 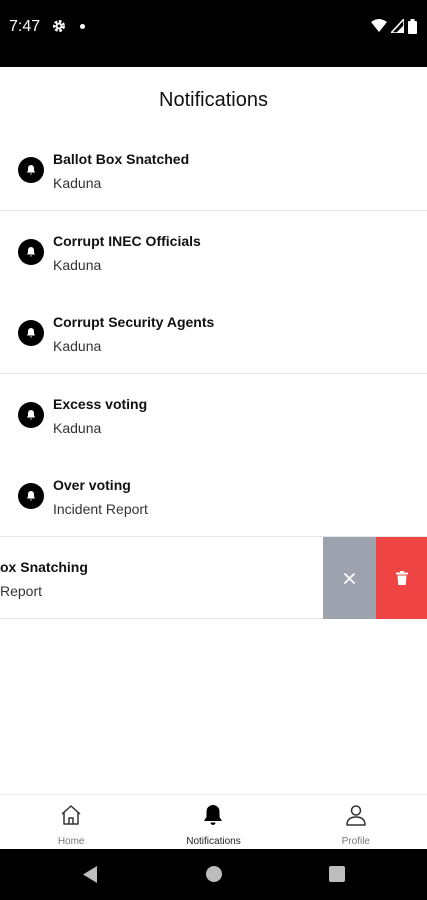 I want to click on notification-title: Corrupt Security Agents, so click(x=134, y=322).